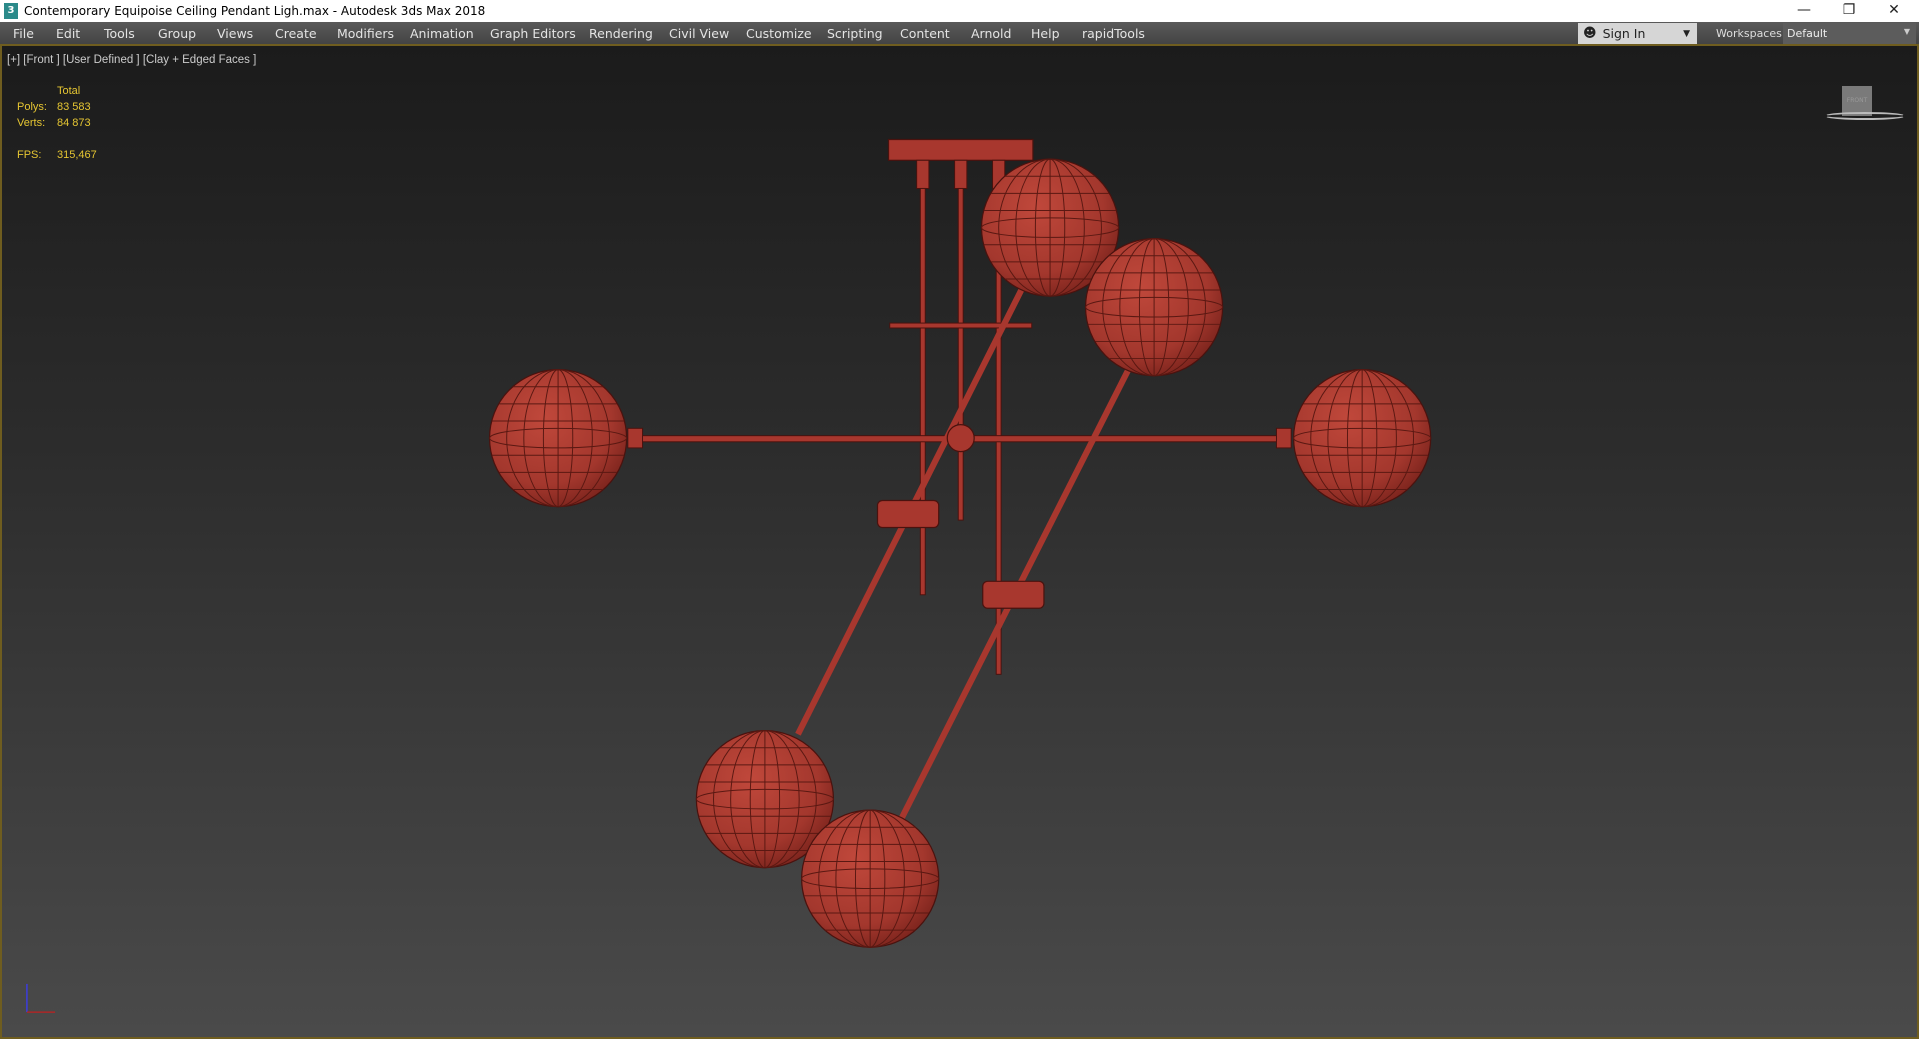  What do you see at coordinates (699, 33) in the screenshot?
I see `menu-civil-view: Civil View` at bounding box center [699, 33].